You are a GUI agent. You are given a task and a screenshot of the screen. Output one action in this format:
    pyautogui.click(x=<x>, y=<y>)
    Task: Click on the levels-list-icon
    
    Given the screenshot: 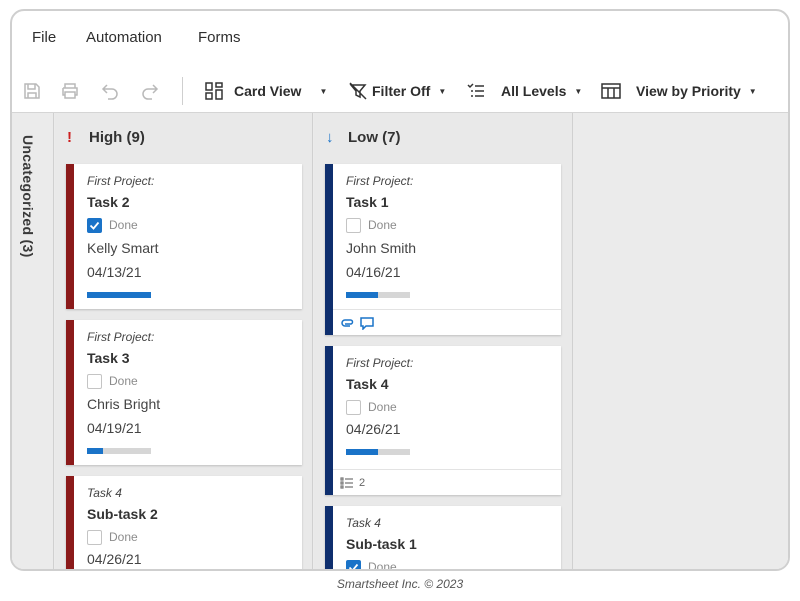 What is the action you would take?
    pyautogui.click(x=475, y=90)
    